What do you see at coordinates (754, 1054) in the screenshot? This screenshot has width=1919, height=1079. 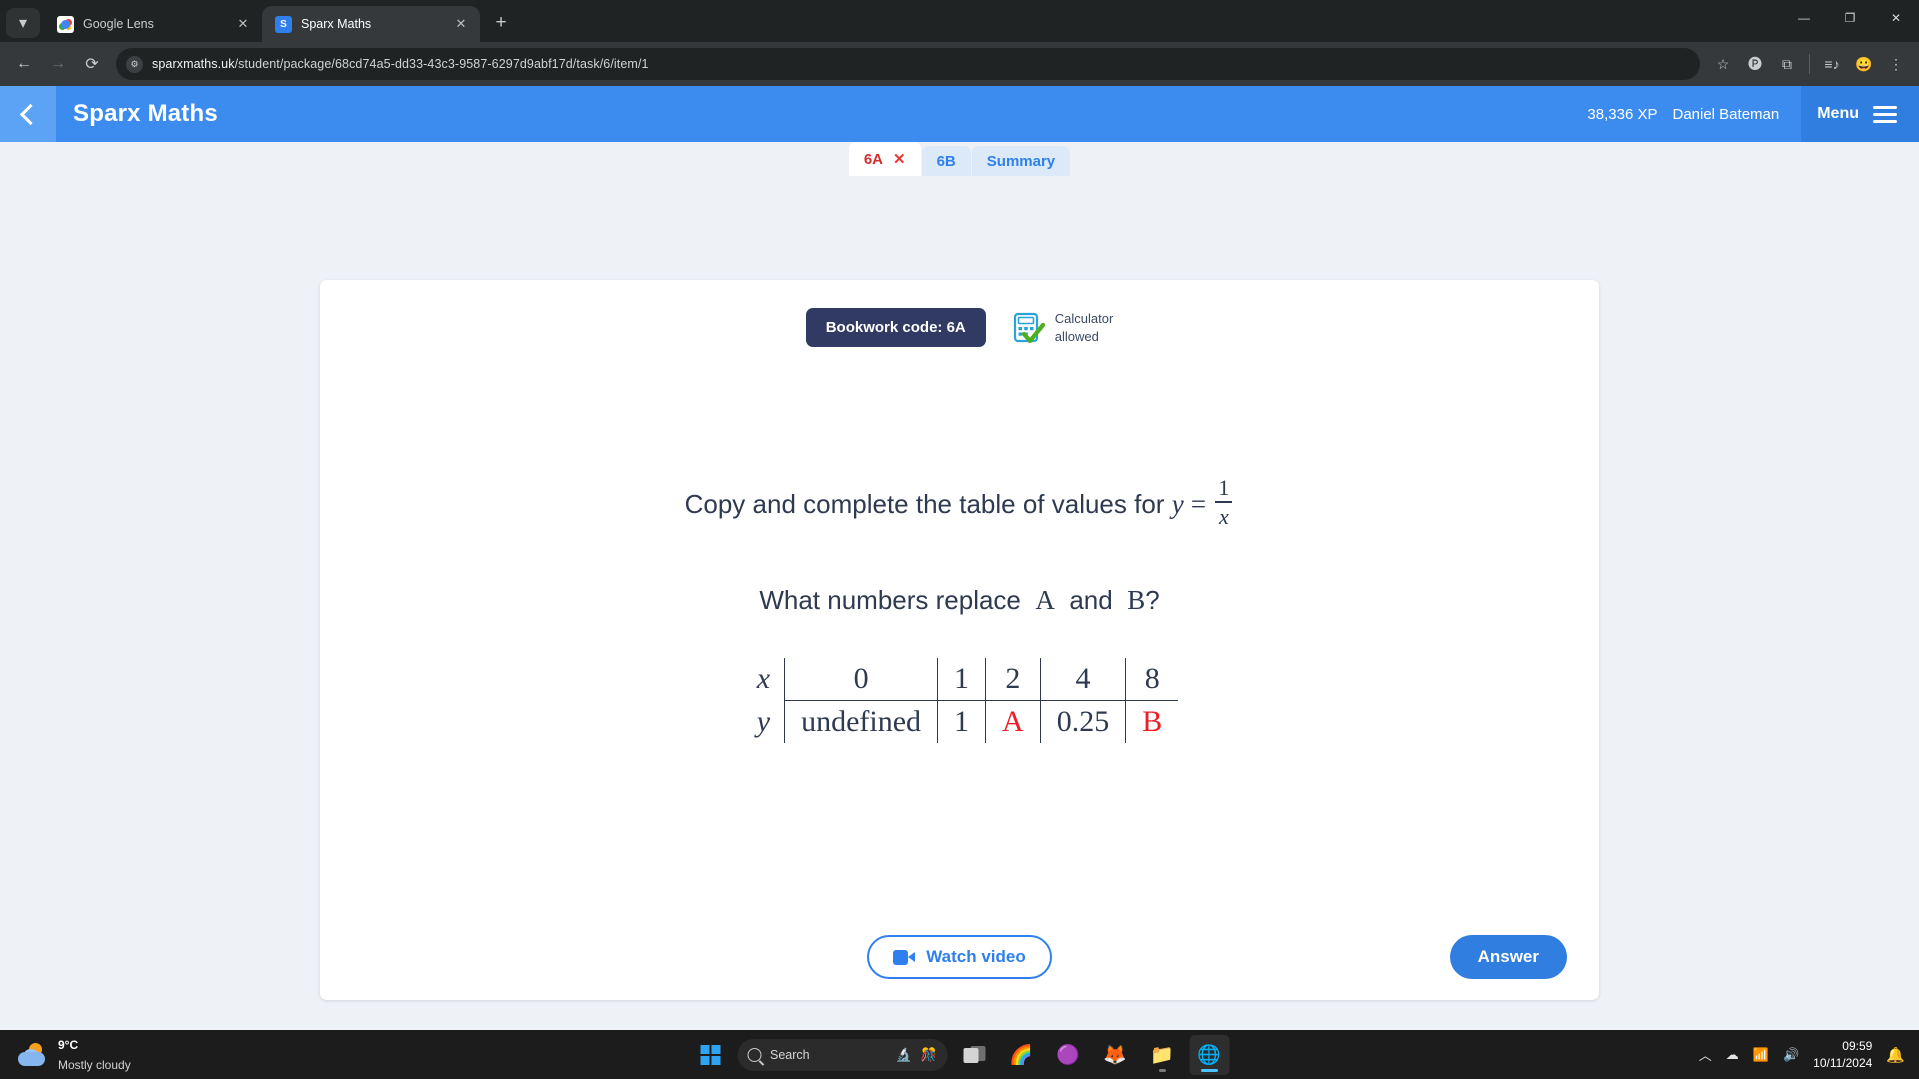 I see `search-icon` at bounding box center [754, 1054].